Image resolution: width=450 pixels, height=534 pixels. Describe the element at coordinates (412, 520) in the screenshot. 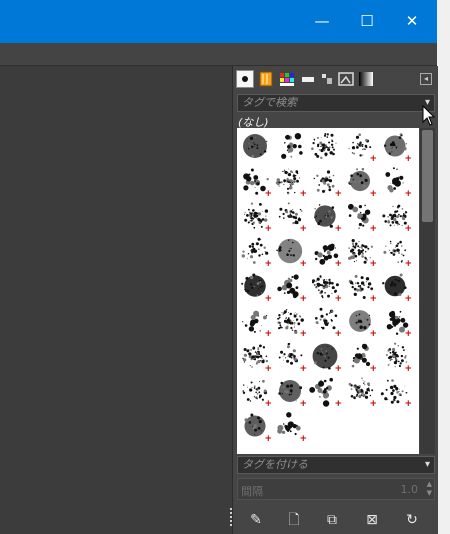

I see `refresh-brushes-button: ↻` at that location.